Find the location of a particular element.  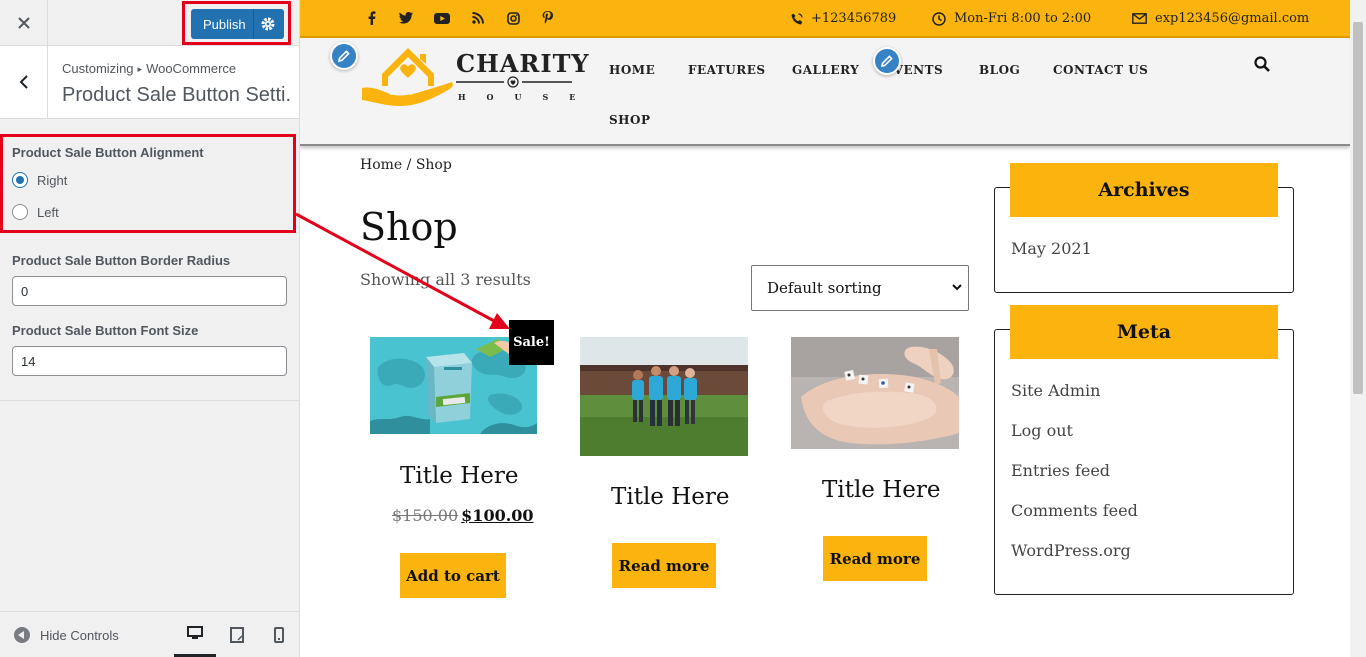

preview-scrollbar is located at coordinates (1358, 328).